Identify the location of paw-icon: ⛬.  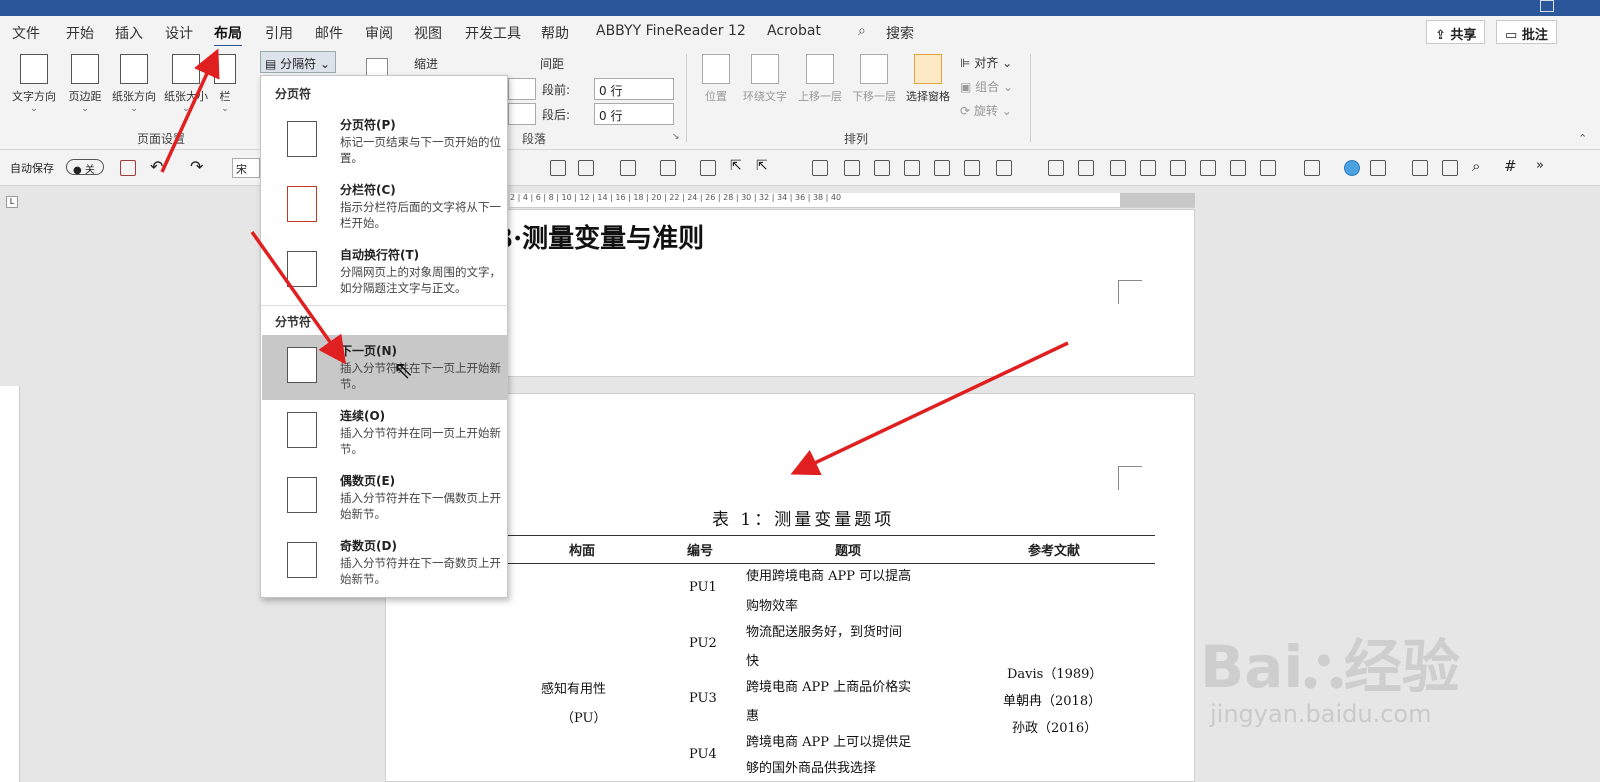
(1323, 667).